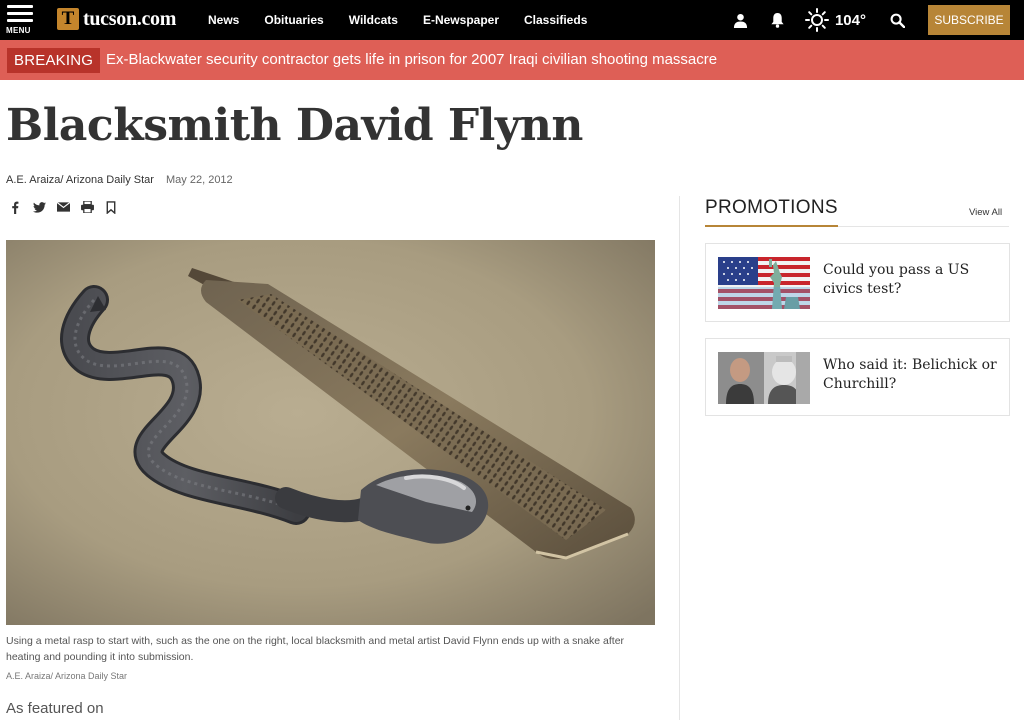 Image resolution: width=1024 pixels, height=720 pixels. I want to click on weather-widget: 104°, so click(835, 20).